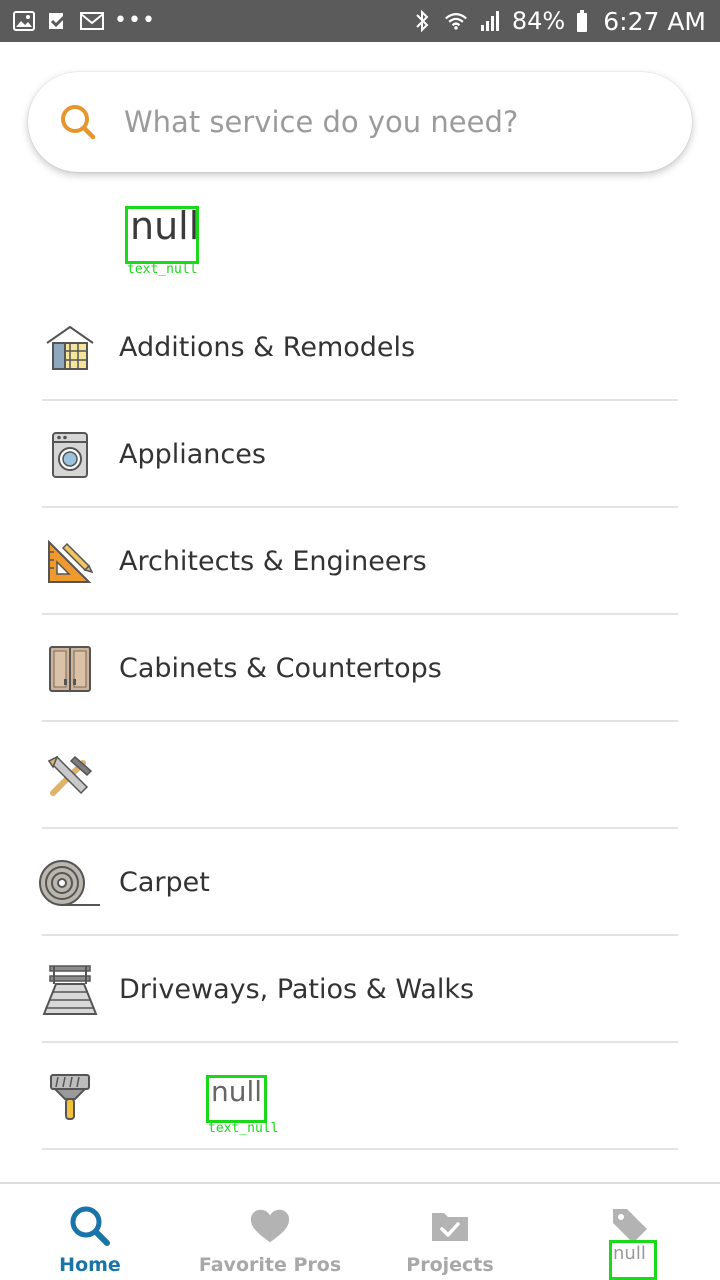 The width and height of the screenshot is (720, 1280). I want to click on category-carpentry, so click(360, 775).